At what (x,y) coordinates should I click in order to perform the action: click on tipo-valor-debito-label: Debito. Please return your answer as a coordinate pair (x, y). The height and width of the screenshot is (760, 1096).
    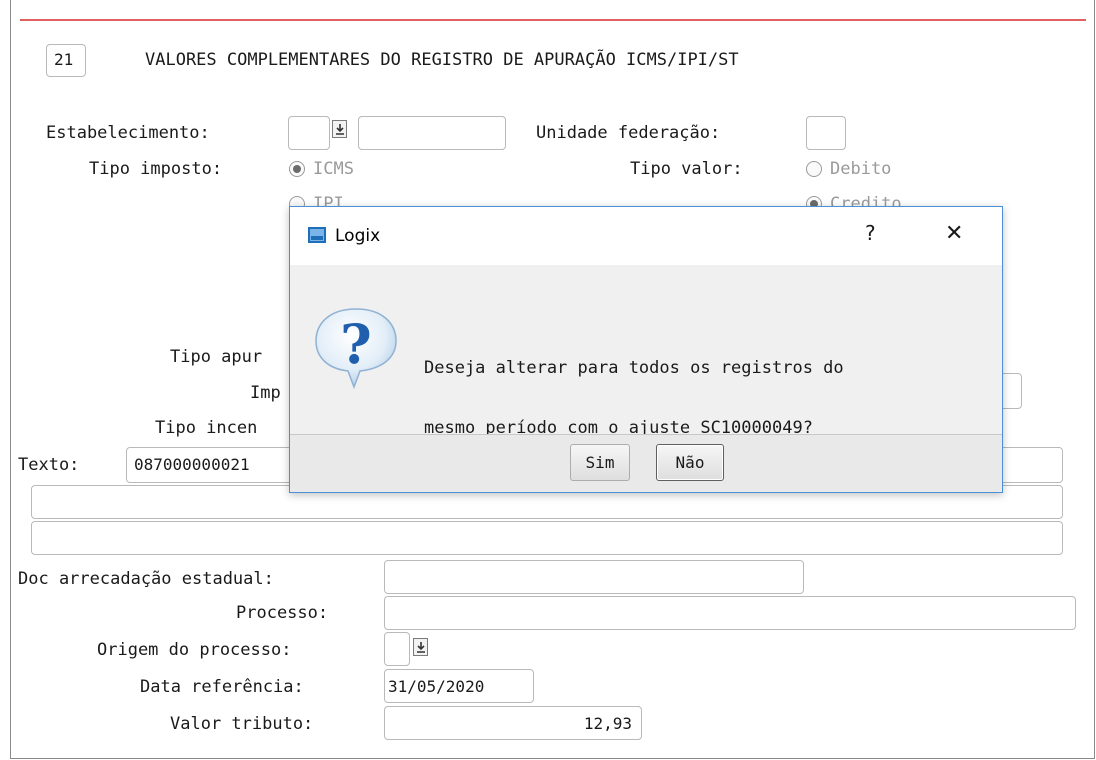
    Looking at the image, I should click on (861, 169).